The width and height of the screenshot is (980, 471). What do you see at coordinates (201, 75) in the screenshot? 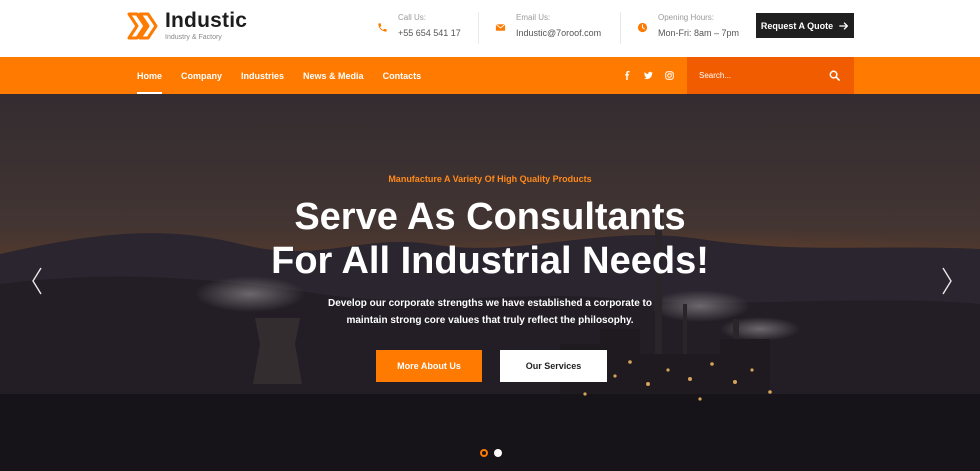
I see `nav-item-company: Company` at bounding box center [201, 75].